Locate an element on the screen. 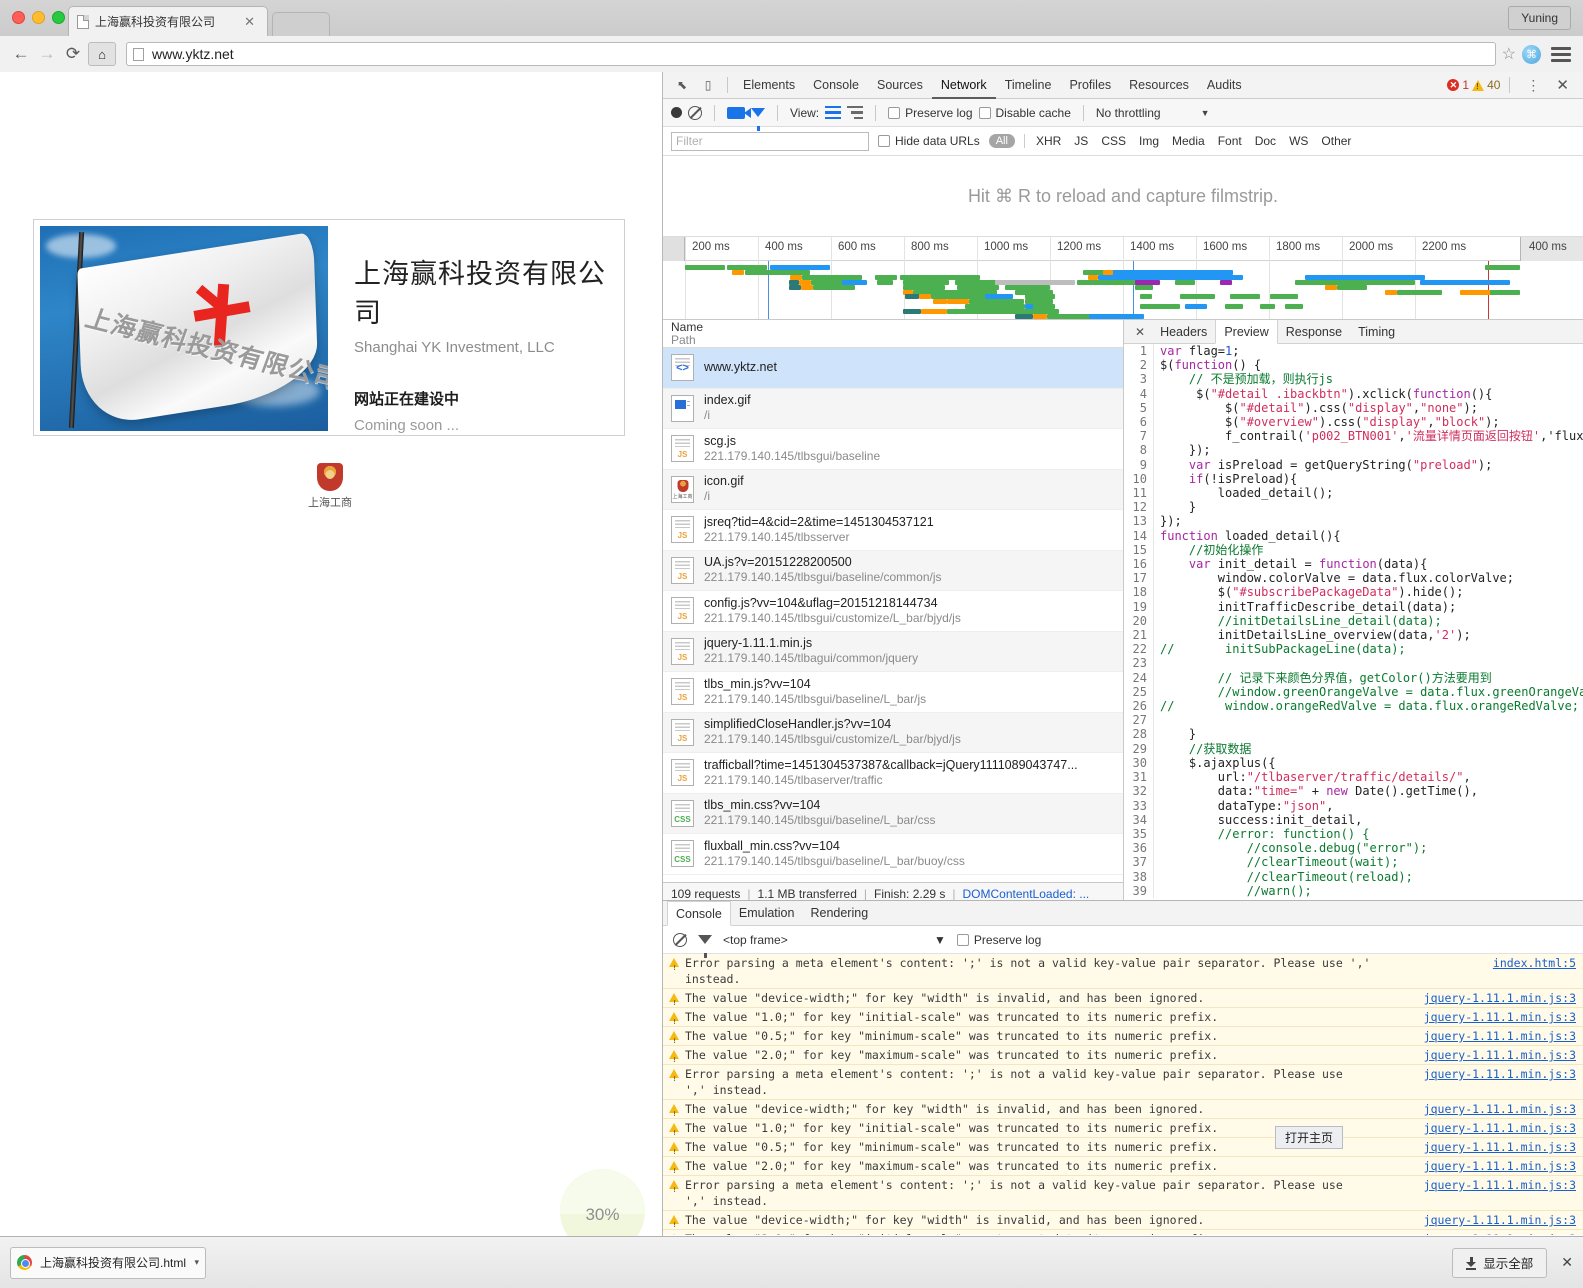 This screenshot has width=1583, height=1288. filter-type-ws: WS is located at coordinates (1298, 141).